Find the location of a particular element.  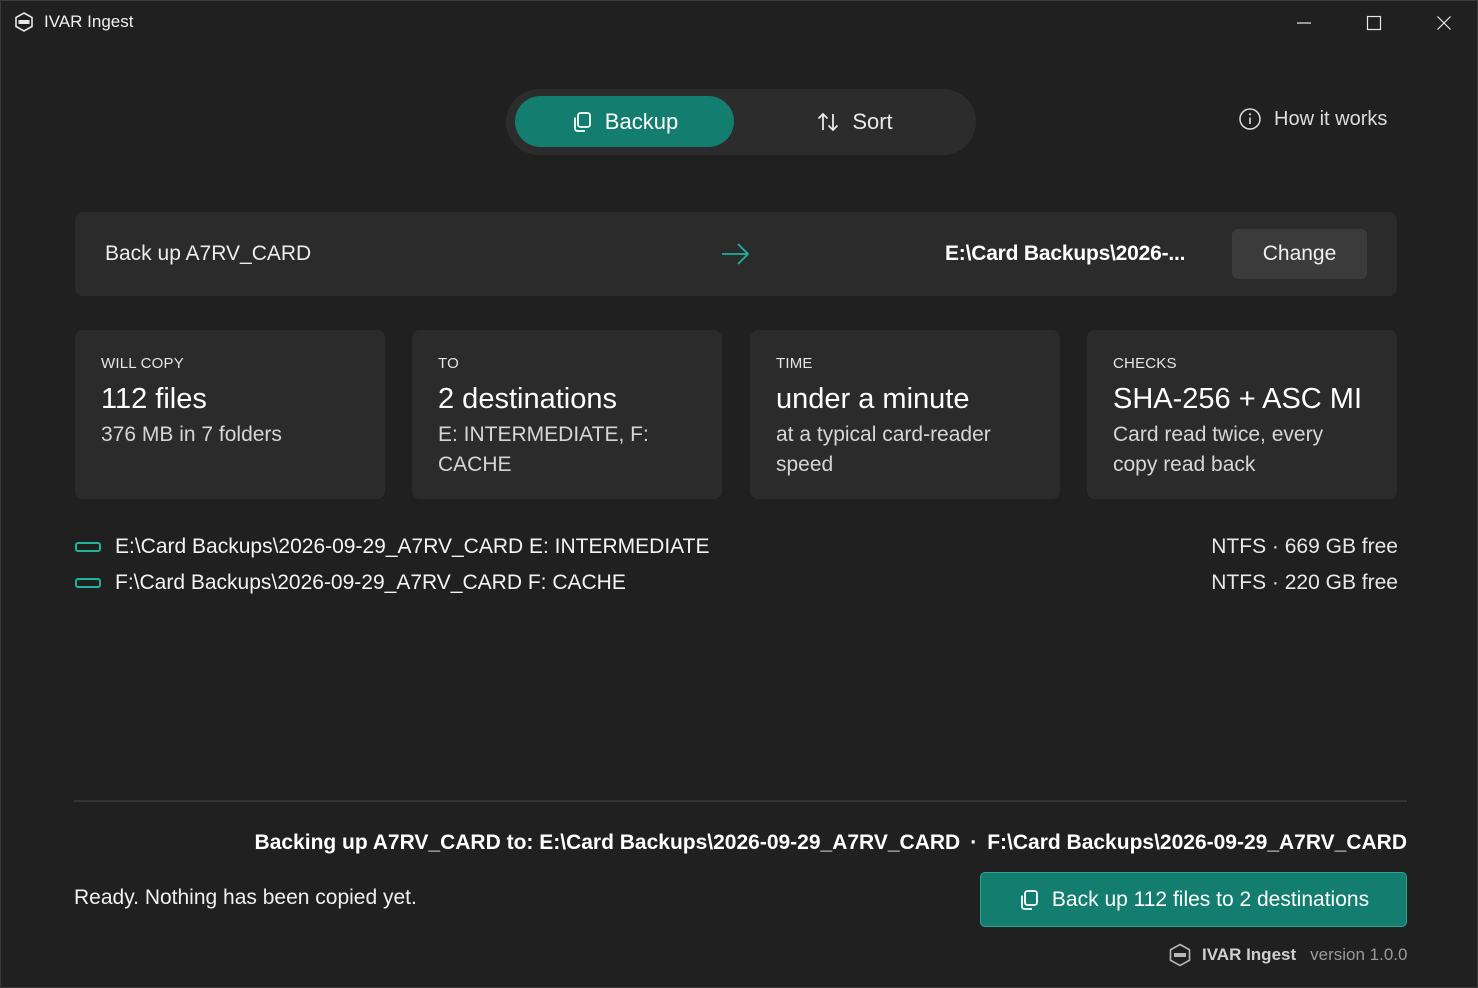

footer-app-name: IVAR Ingest is located at coordinates (1249, 954).